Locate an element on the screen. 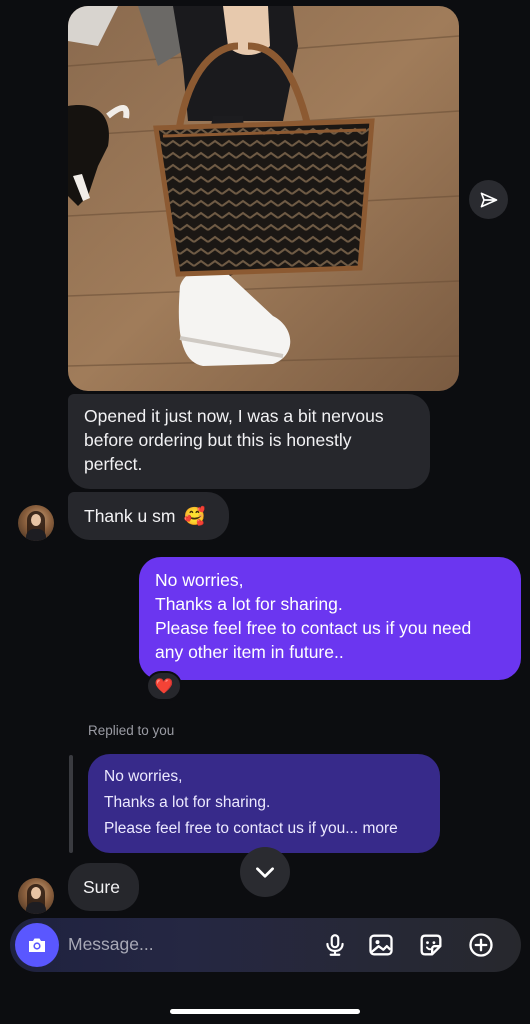 Image resolution: width=530 pixels, height=1024 pixels. incoming-message: Thank u sm 🥰 is located at coordinates (148, 516).